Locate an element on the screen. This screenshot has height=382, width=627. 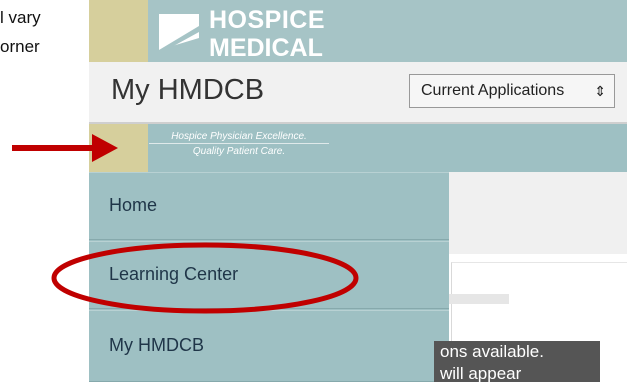
sidebar-item-label: Learning Center is located at coordinates (174, 274).